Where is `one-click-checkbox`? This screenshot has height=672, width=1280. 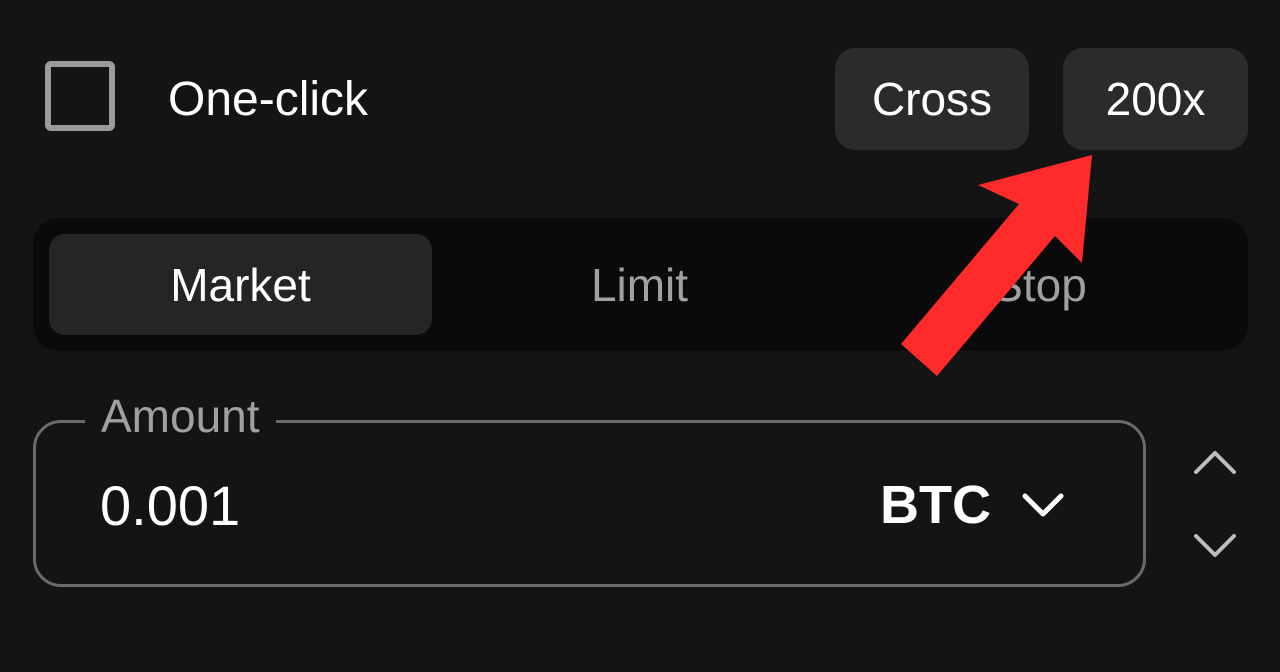 one-click-checkbox is located at coordinates (80, 96).